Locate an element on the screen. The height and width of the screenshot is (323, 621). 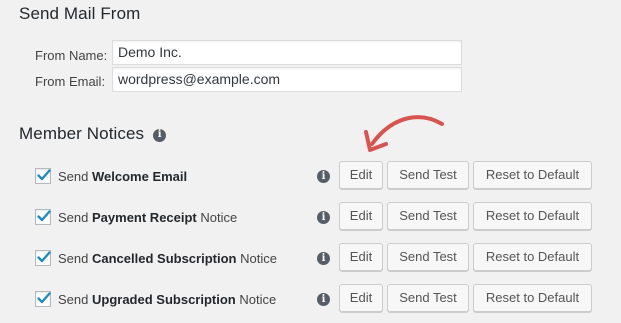
member-notices-title: Member Notices is located at coordinates (82, 133).